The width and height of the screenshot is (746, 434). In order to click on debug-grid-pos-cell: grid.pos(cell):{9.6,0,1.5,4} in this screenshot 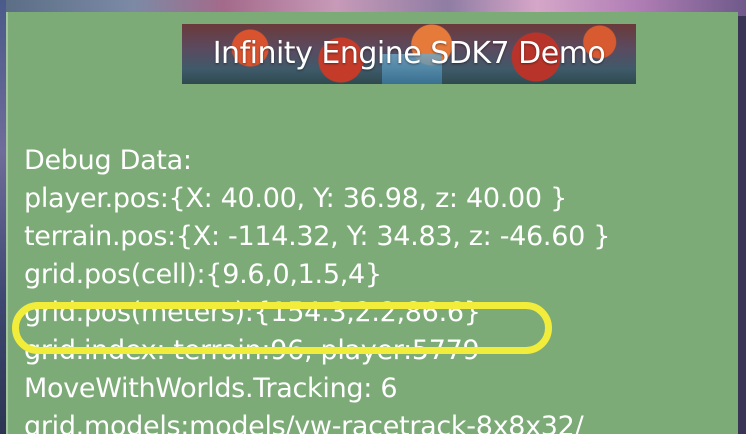, I will do `click(203, 274)`.